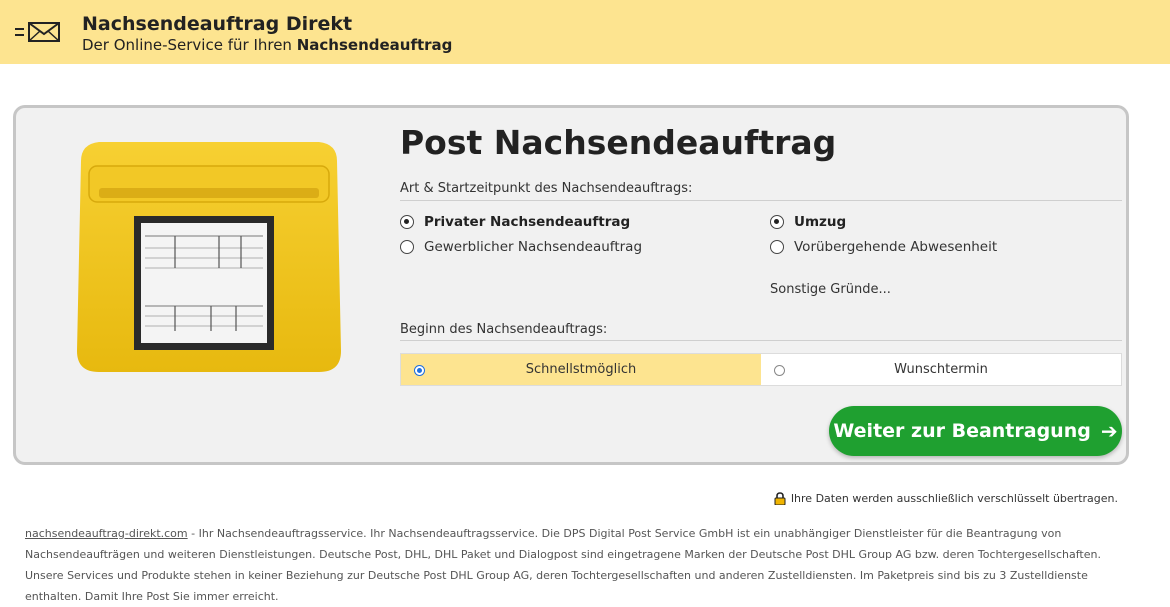 Image resolution: width=1170 pixels, height=607 pixels. I want to click on seg-radio-selected, so click(419, 370).